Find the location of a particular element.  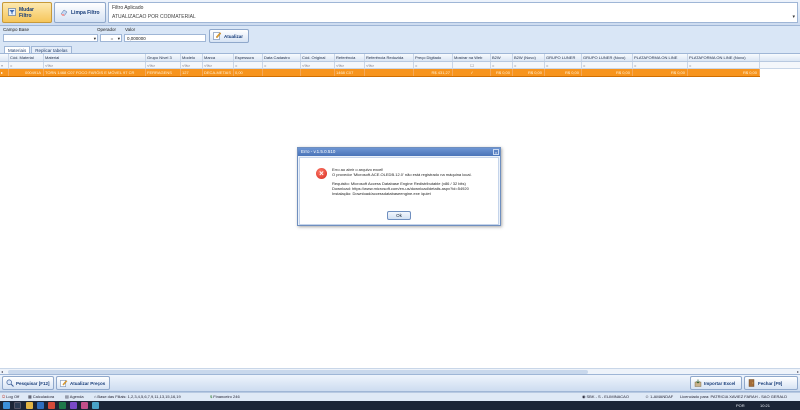

column-header: Referência Reduzida is located at coordinates (389, 57).